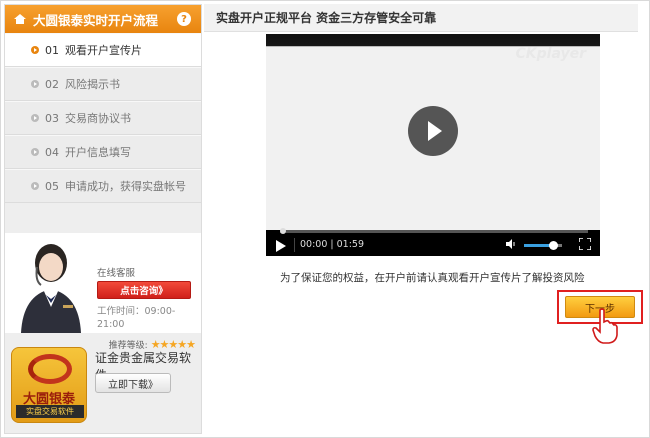  What do you see at coordinates (605, 326) in the screenshot?
I see `pointer-hand-icon` at bounding box center [605, 326].